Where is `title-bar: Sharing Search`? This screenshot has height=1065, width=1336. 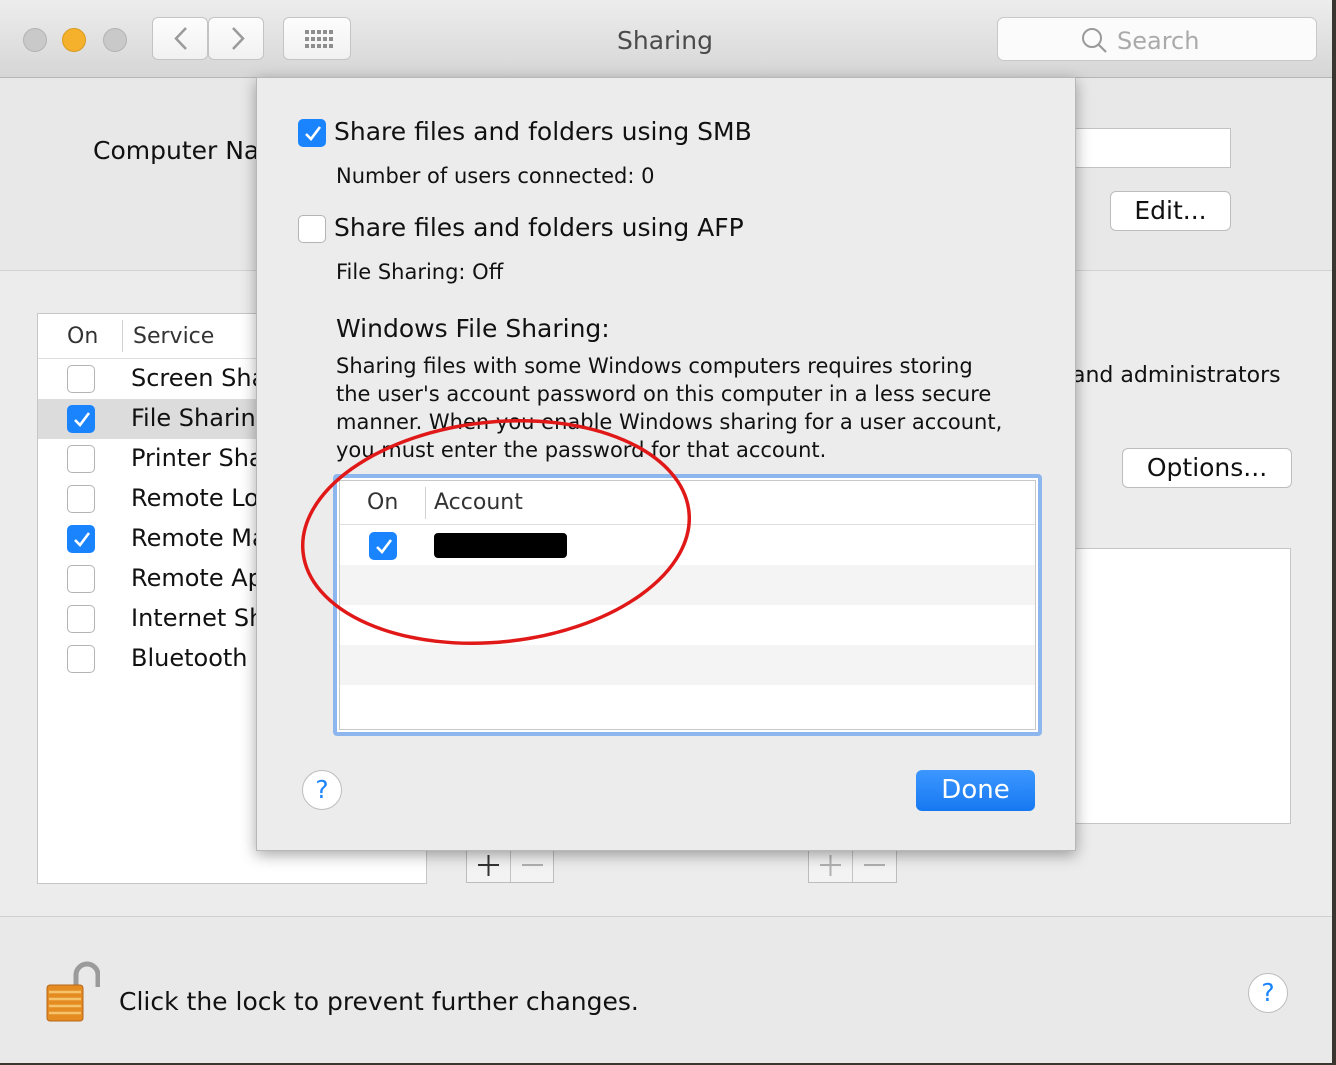 title-bar: Sharing Search is located at coordinates (666, 39).